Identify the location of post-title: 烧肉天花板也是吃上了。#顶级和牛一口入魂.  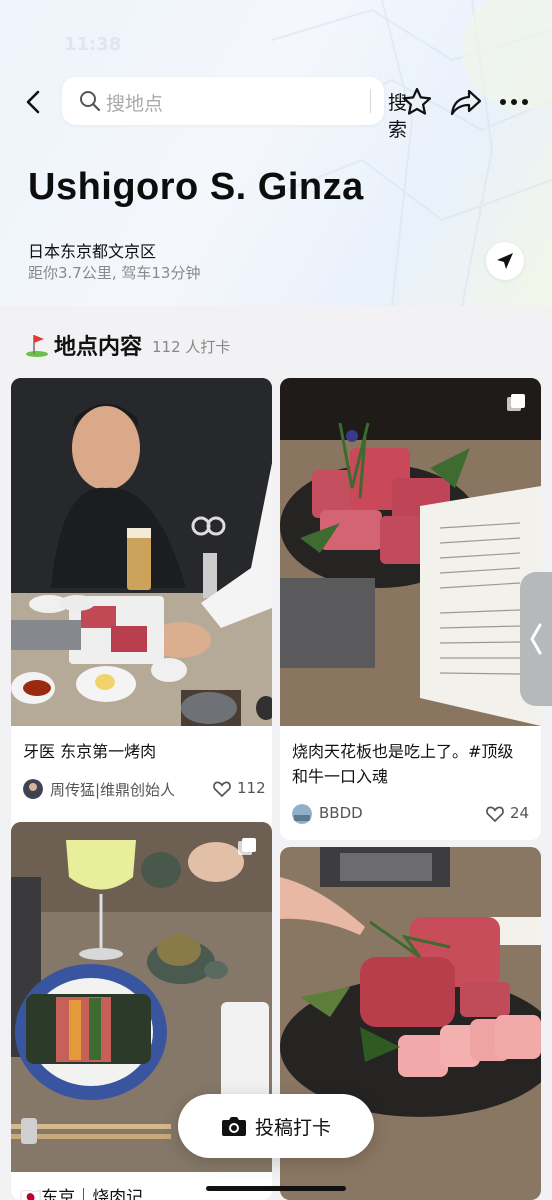
(403, 764).